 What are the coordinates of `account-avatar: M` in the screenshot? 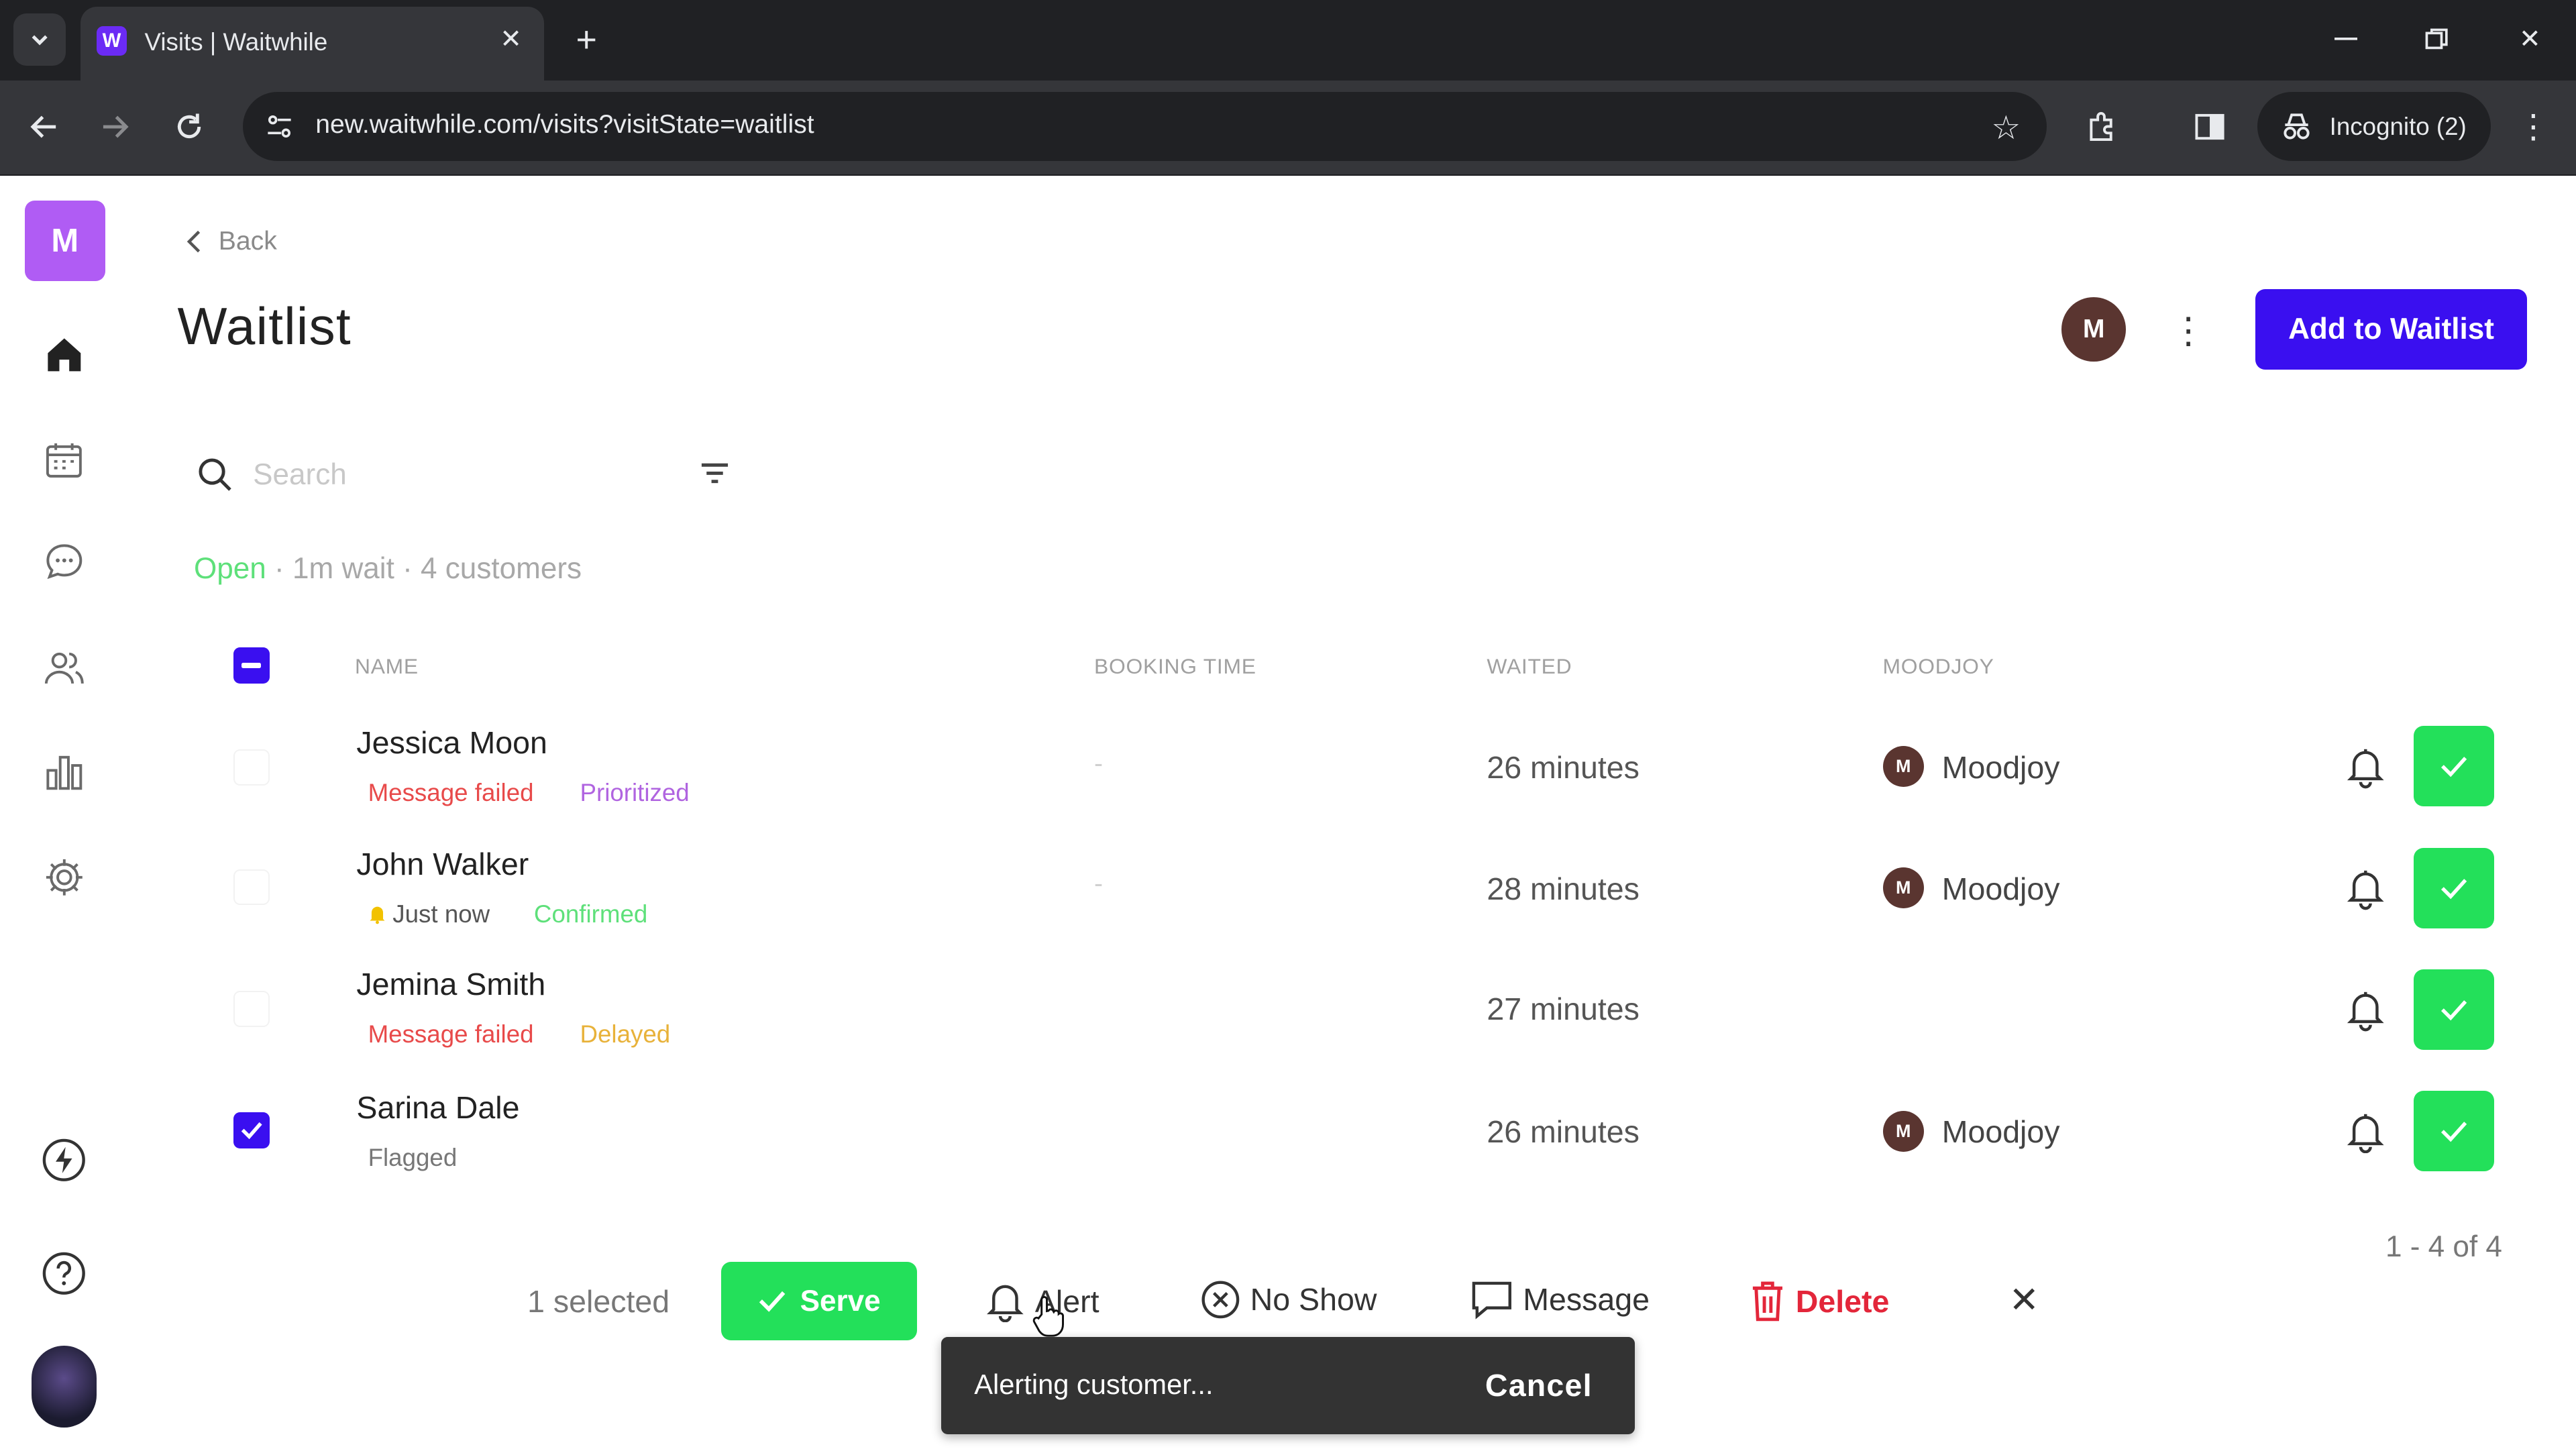 It's located at (2093, 329).